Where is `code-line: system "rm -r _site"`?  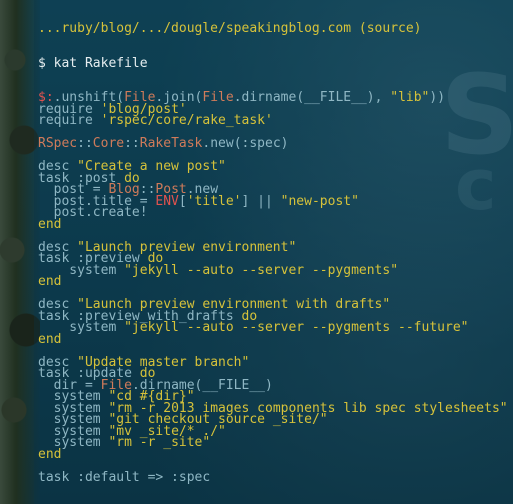 code-line: system "rm -r _site" is located at coordinates (124, 442).